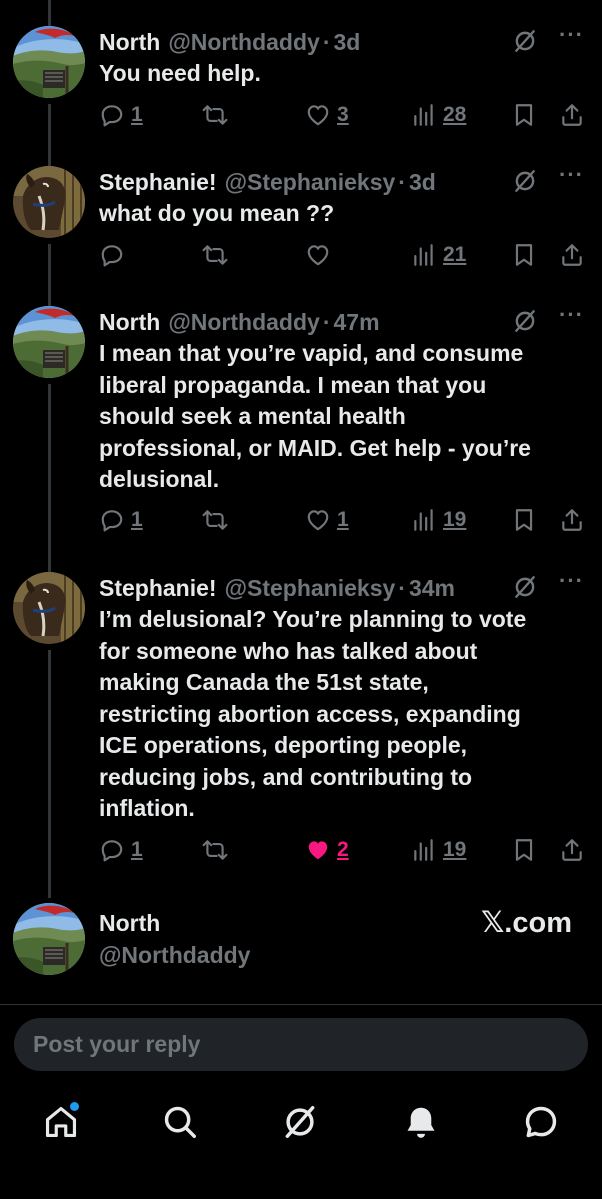  I want to click on bottom-nav, so click(301, 1125).